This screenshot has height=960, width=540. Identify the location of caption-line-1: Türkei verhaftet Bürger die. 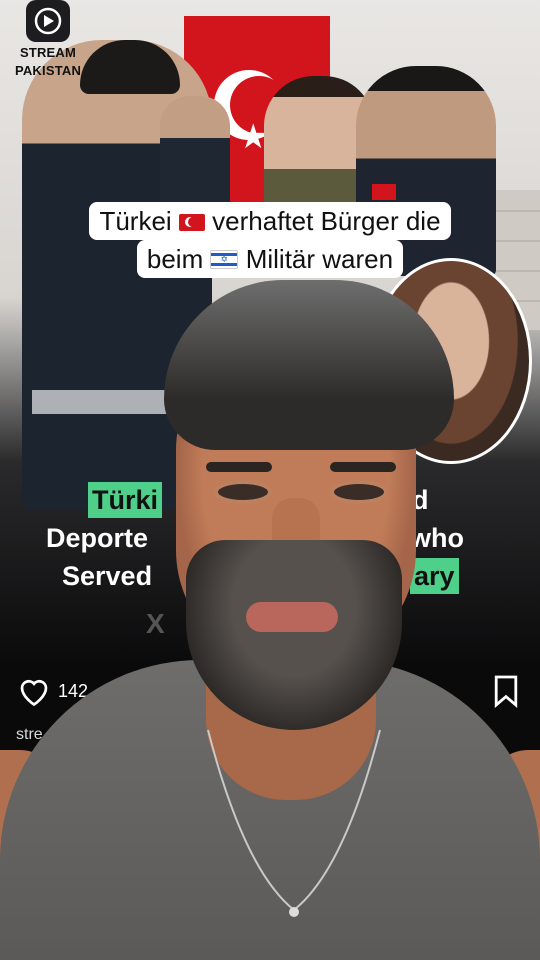
(270, 221).